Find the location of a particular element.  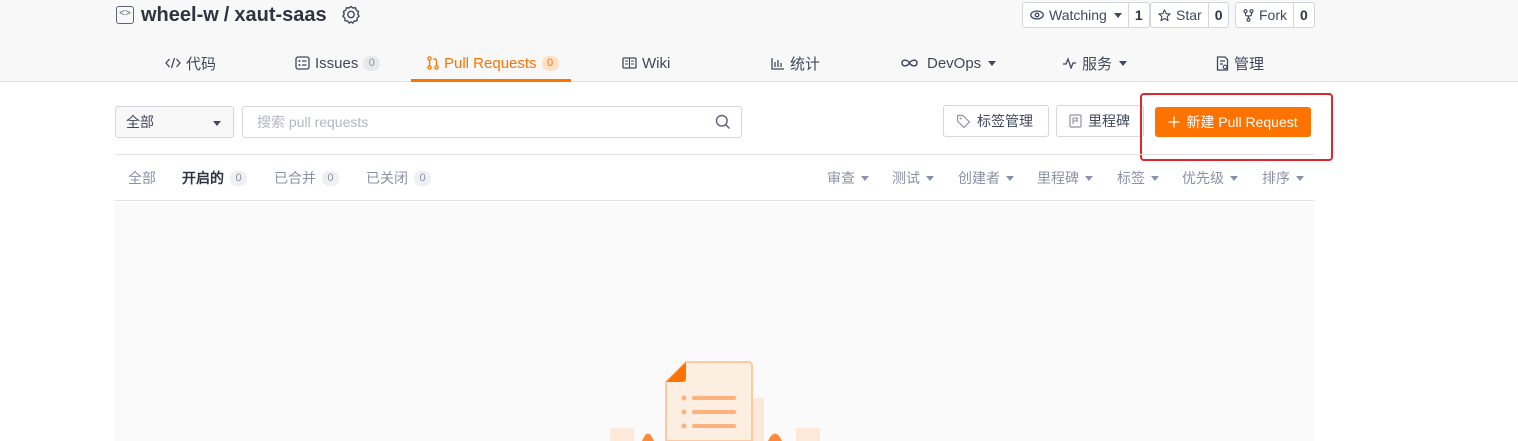

empty-state-illustration is located at coordinates (715, 401).